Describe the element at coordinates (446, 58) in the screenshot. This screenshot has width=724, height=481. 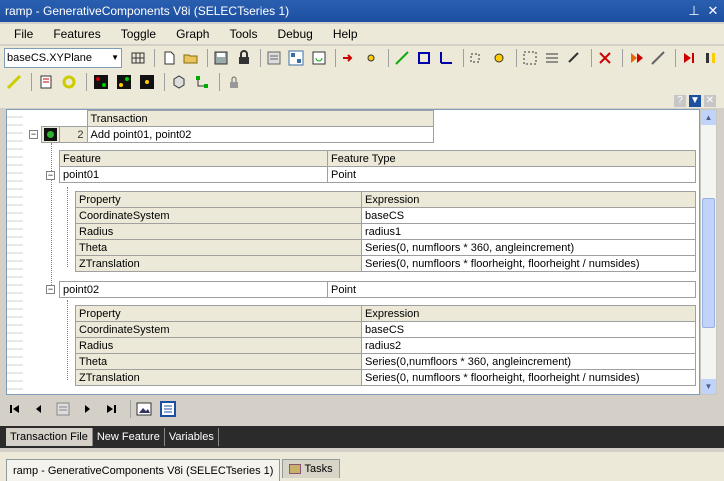
I see `coordinate-system-button` at that location.